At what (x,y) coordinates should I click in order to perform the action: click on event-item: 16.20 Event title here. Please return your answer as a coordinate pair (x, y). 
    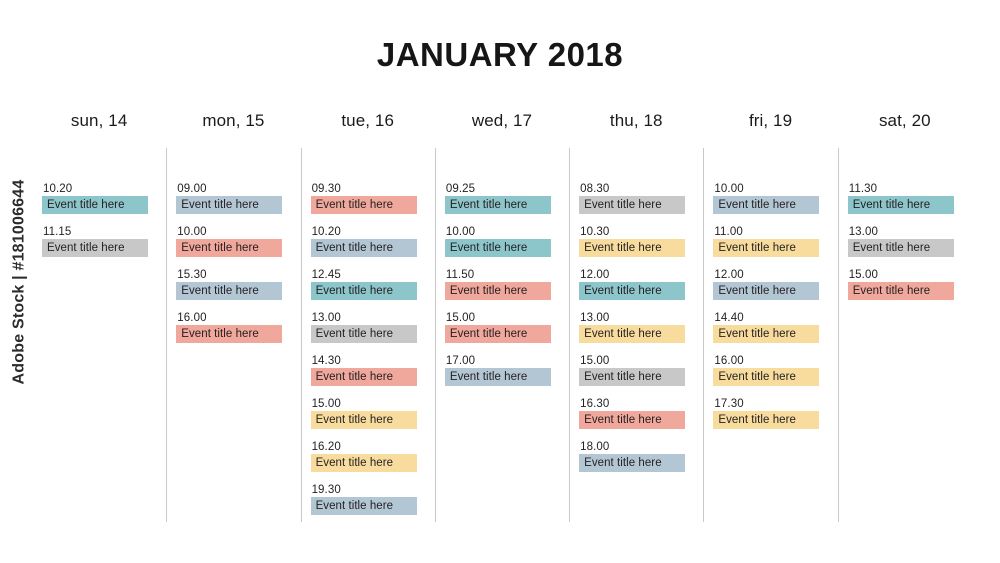
    Looking at the image, I should click on (367, 456).